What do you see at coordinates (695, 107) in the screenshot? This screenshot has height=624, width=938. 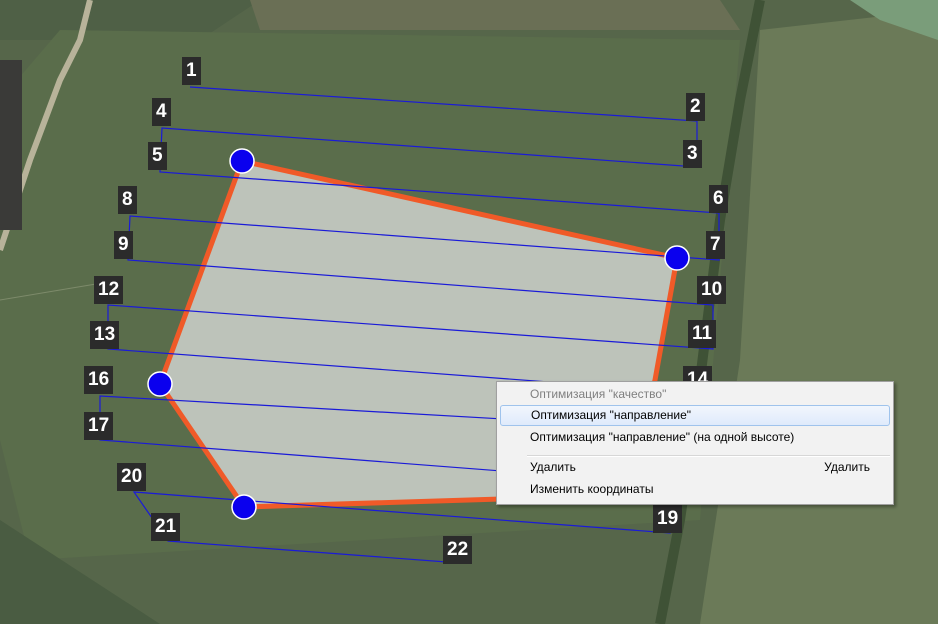 I see `waypoint-label: 2` at bounding box center [695, 107].